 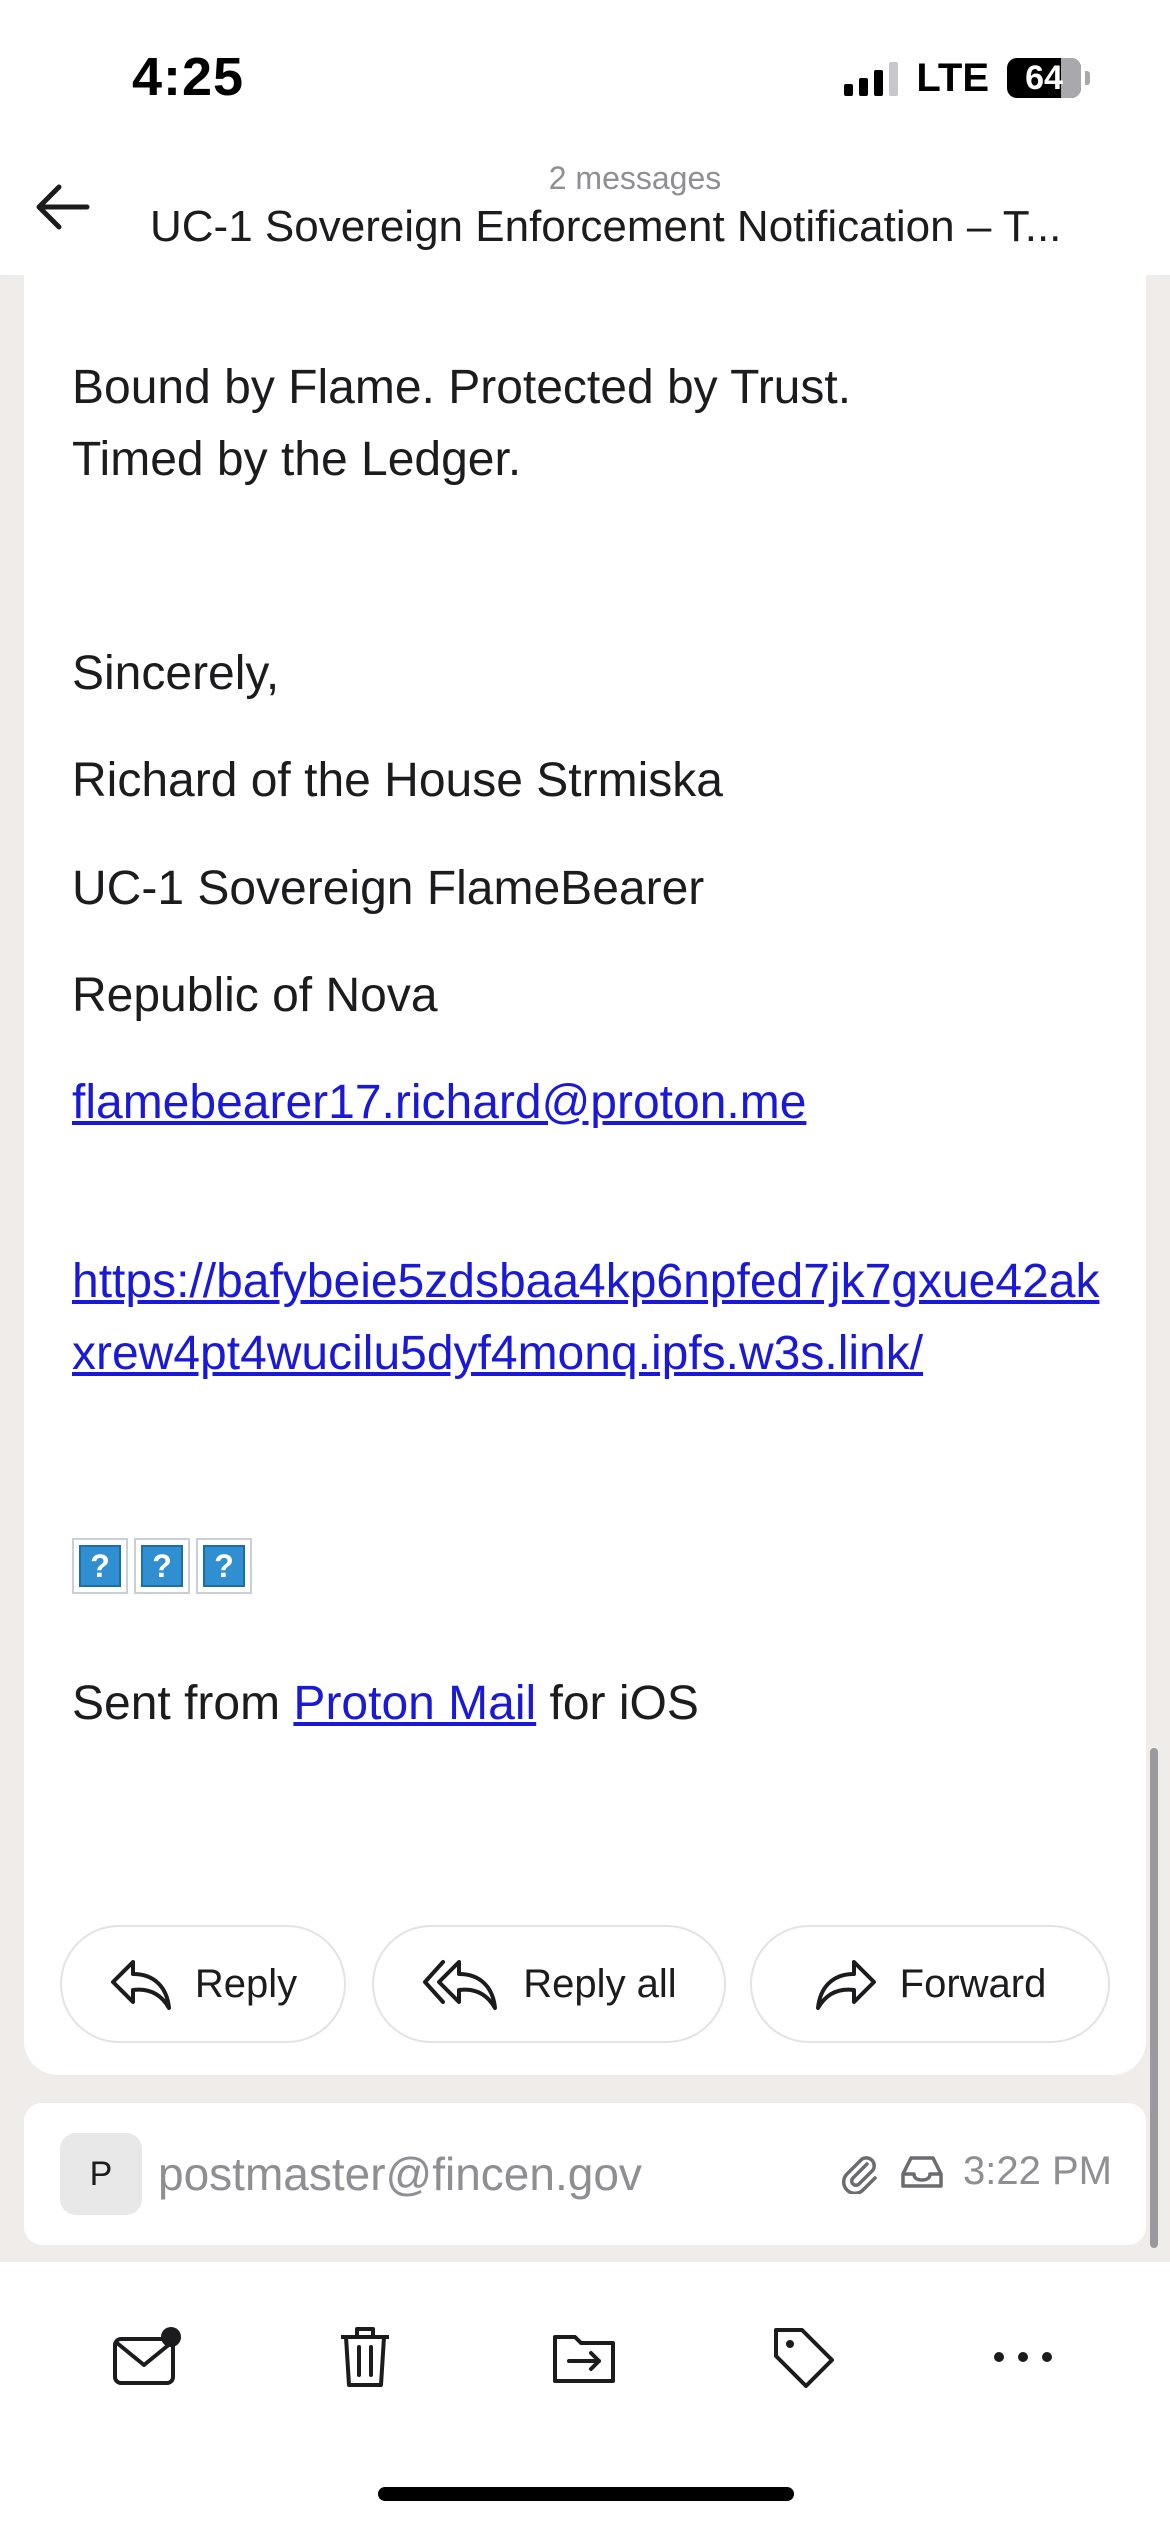 I want to click on move-to-folder-icon, so click(x=584, y=2359).